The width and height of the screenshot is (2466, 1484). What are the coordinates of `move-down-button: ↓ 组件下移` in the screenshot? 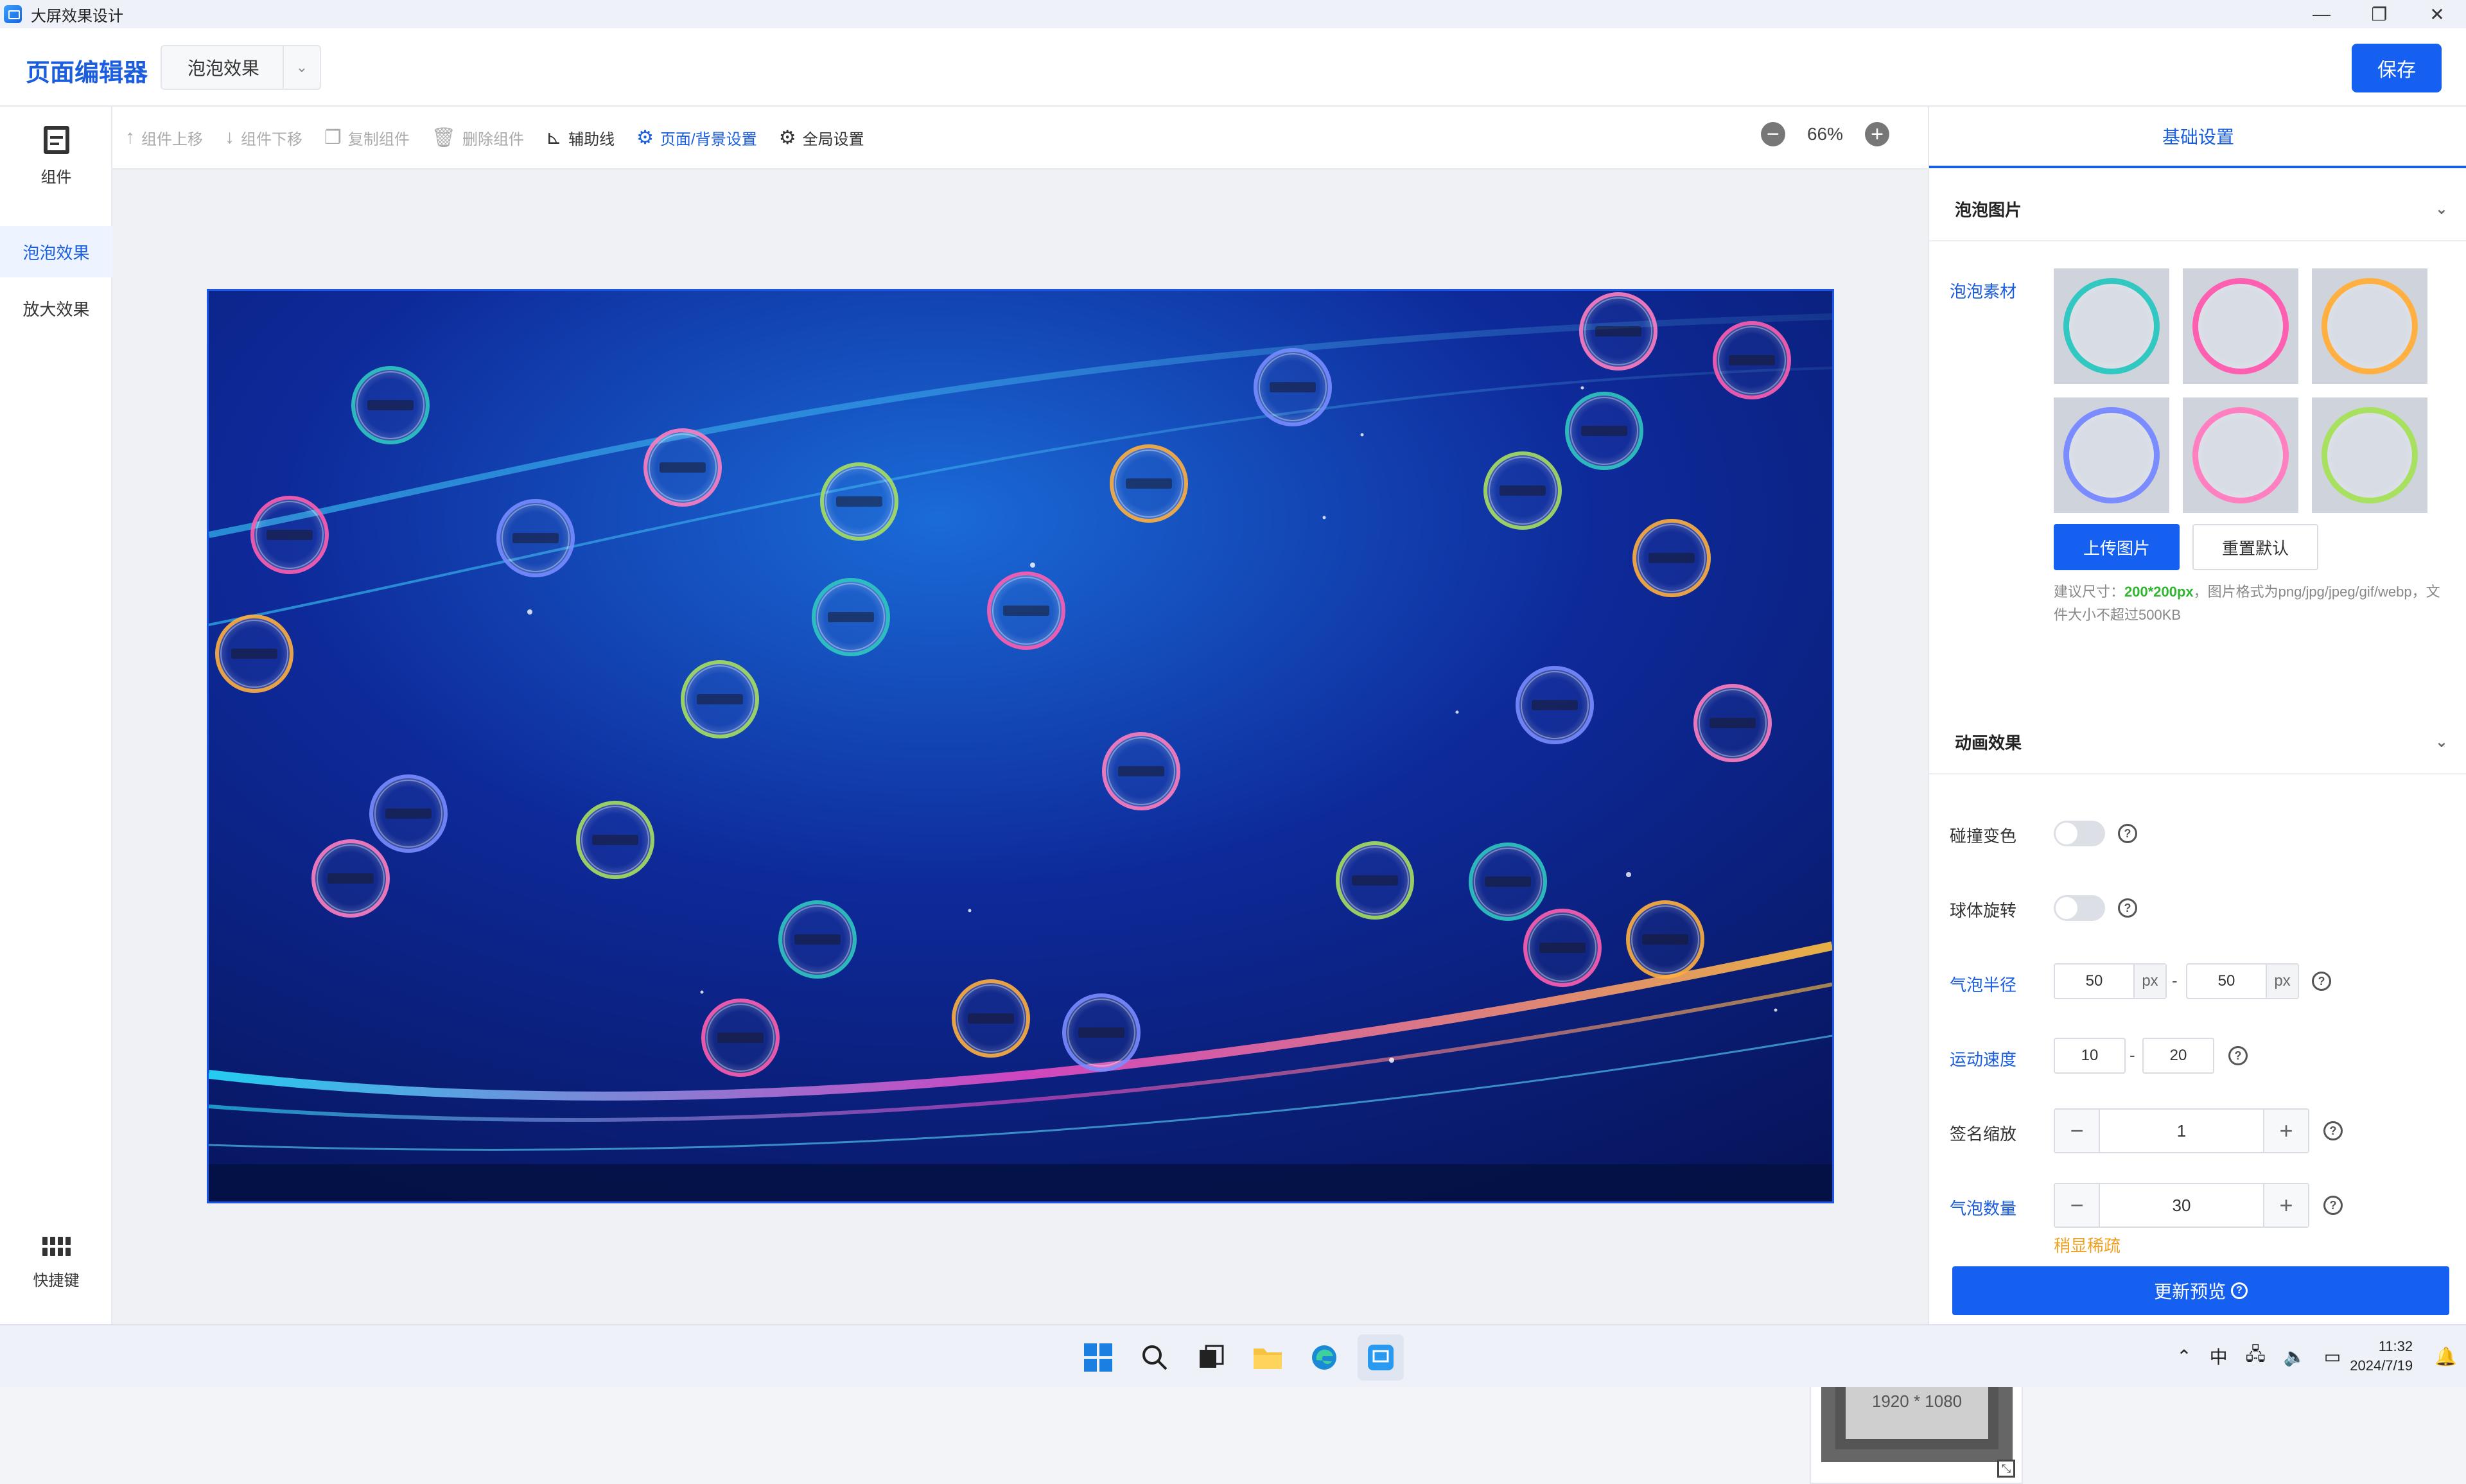 It's located at (264, 138).